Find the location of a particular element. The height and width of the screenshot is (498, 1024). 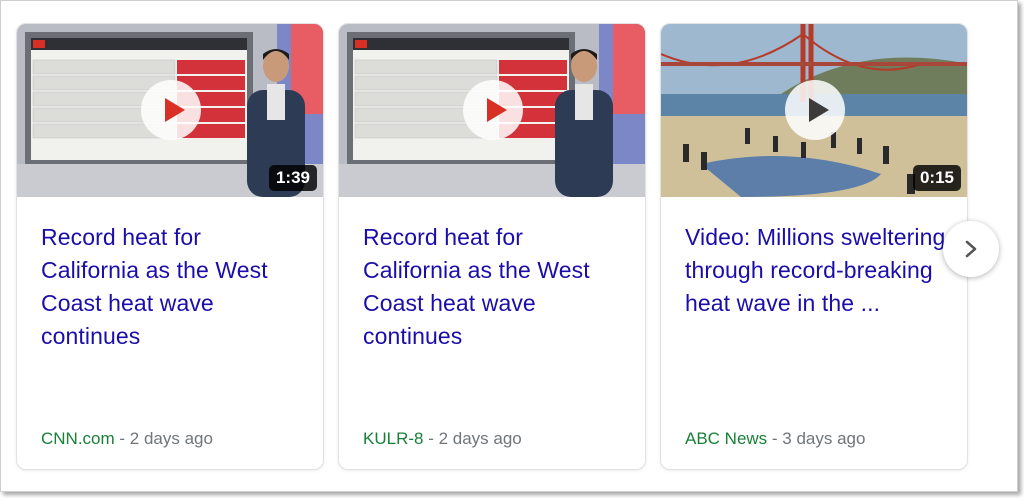

video-age: - 3 days ago is located at coordinates (816, 438).